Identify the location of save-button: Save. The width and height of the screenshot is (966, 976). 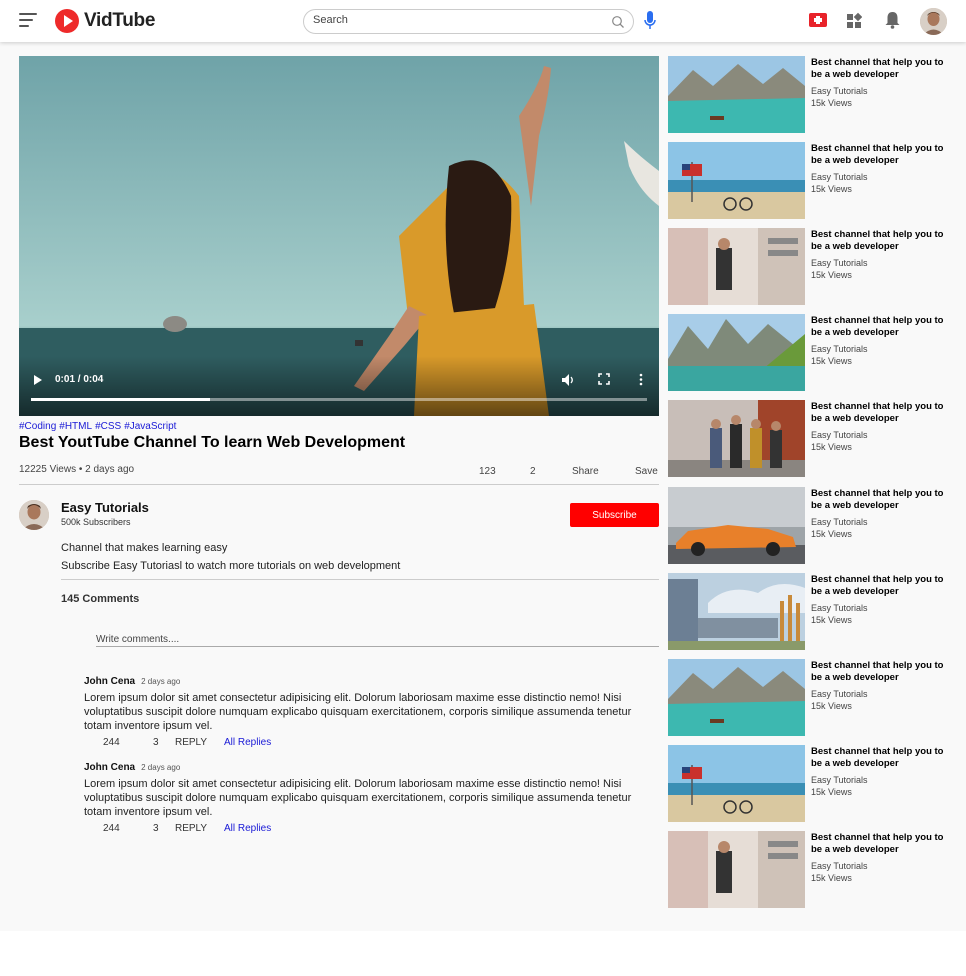
(646, 471).